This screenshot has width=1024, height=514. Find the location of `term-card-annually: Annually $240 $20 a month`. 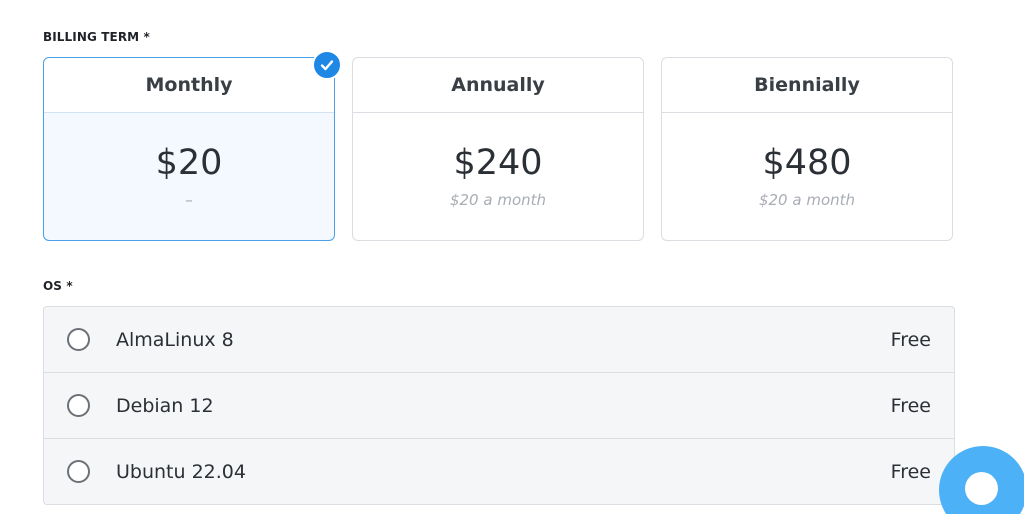

term-card-annually: Annually $240 $20 a month is located at coordinates (498, 149).